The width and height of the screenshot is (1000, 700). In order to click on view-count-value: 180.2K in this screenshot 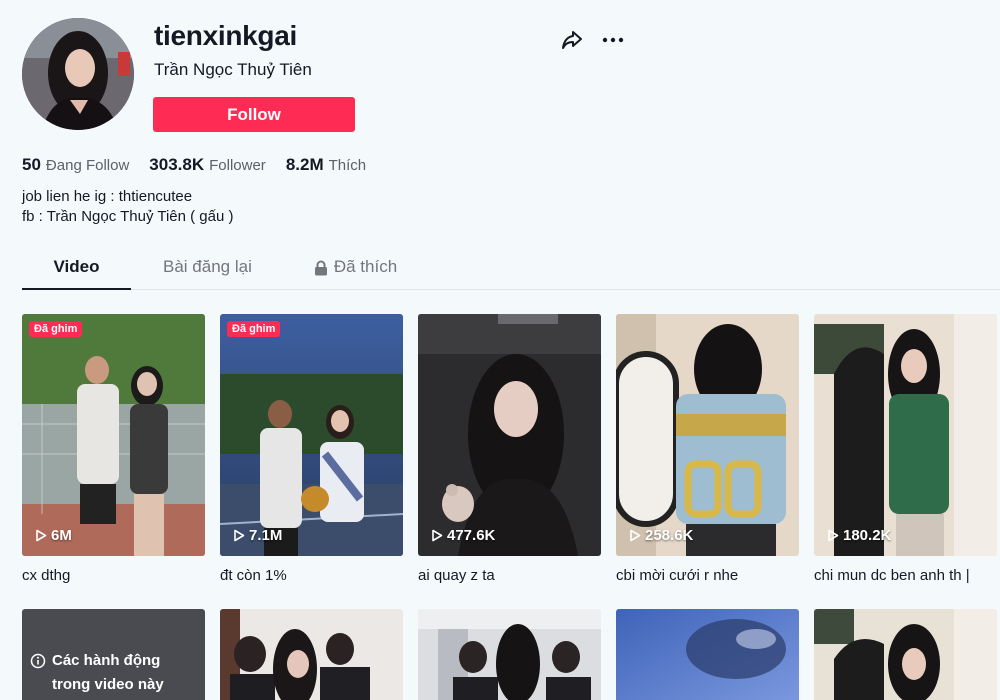, I will do `click(867, 535)`.